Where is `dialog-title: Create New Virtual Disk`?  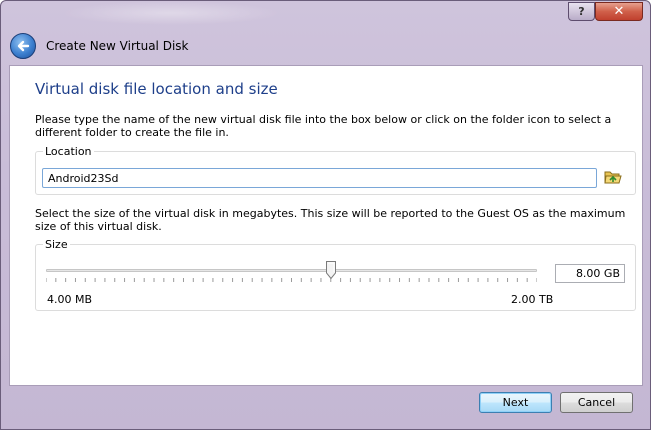 dialog-title: Create New Virtual Disk is located at coordinates (117, 46).